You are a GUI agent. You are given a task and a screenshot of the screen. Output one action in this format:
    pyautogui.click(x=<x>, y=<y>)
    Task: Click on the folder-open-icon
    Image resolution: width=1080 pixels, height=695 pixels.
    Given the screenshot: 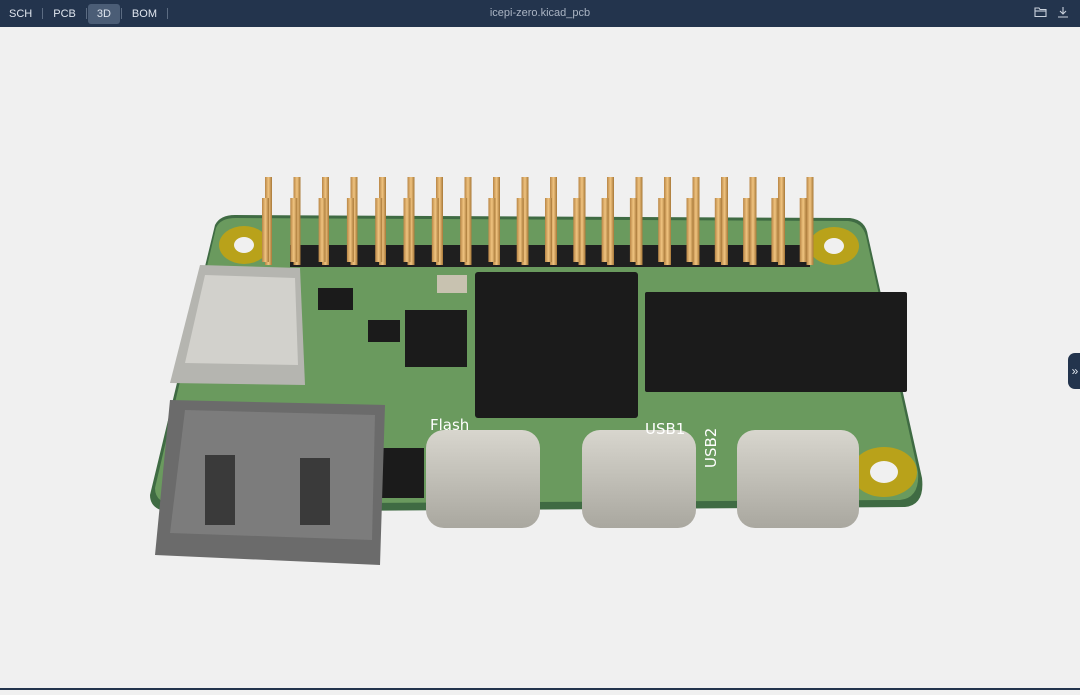 What is the action you would take?
    pyautogui.click(x=1041, y=13)
    